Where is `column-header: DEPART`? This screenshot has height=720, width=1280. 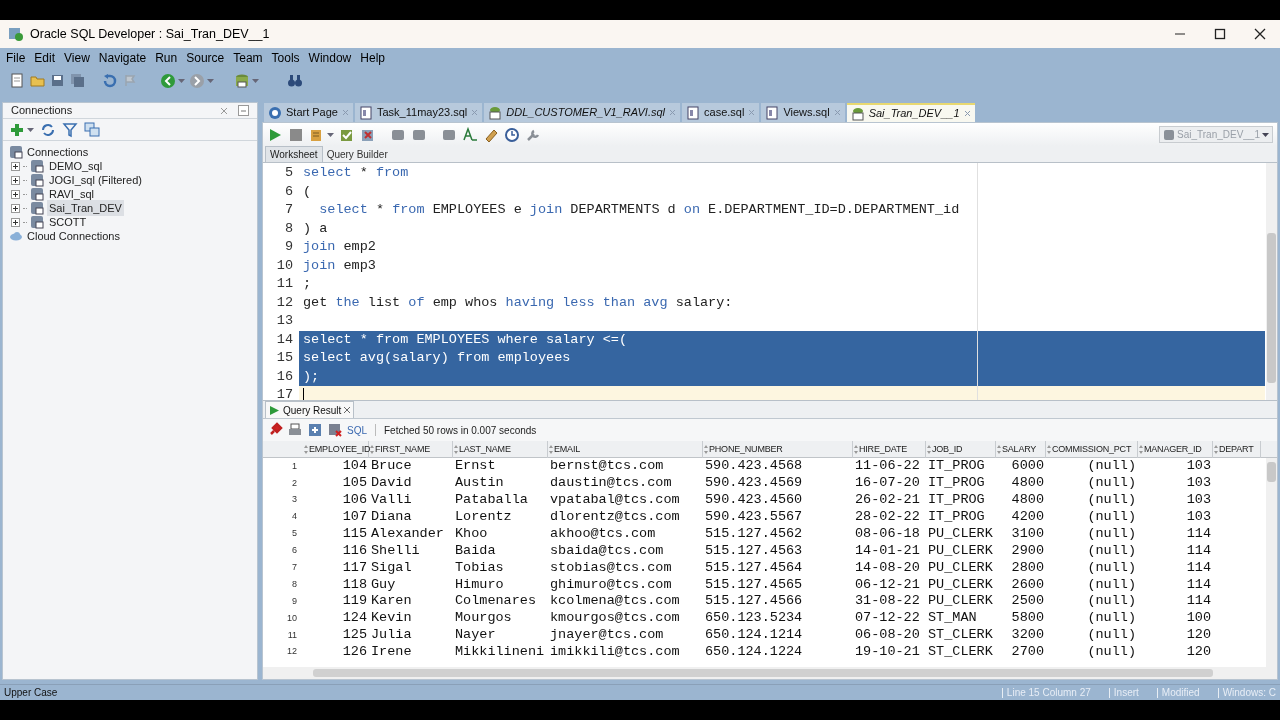 column-header: DEPART is located at coordinates (1237, 449).